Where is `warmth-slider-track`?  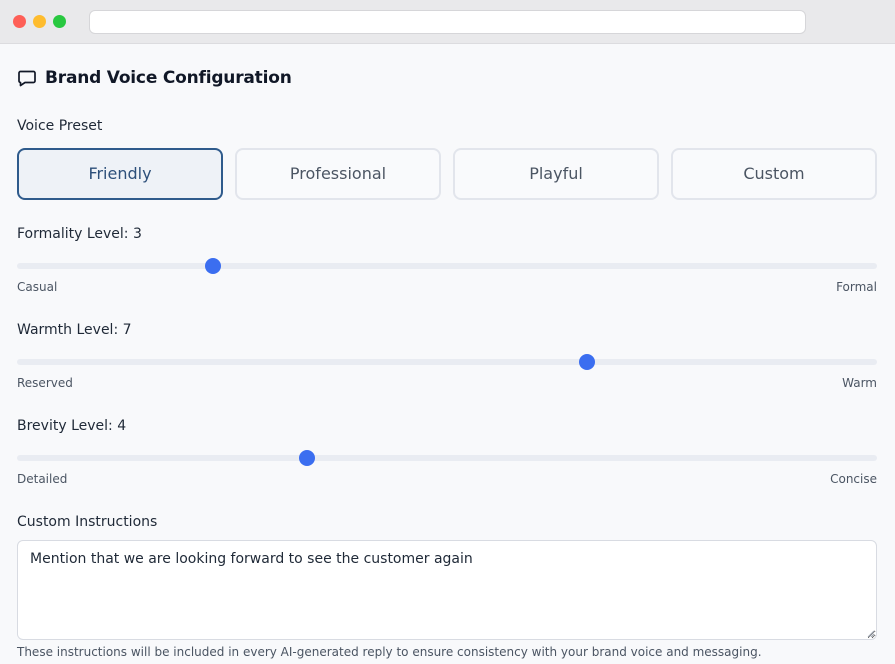 warmth-slider-track is located at coordinates (447, 362).